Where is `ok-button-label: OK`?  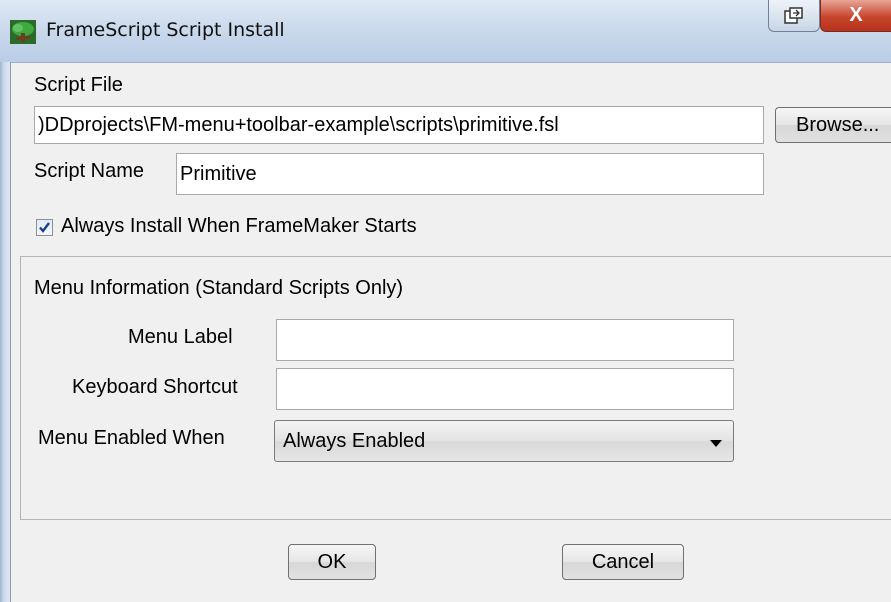
ok-button-label: OK is located at coordinates (332, 561).